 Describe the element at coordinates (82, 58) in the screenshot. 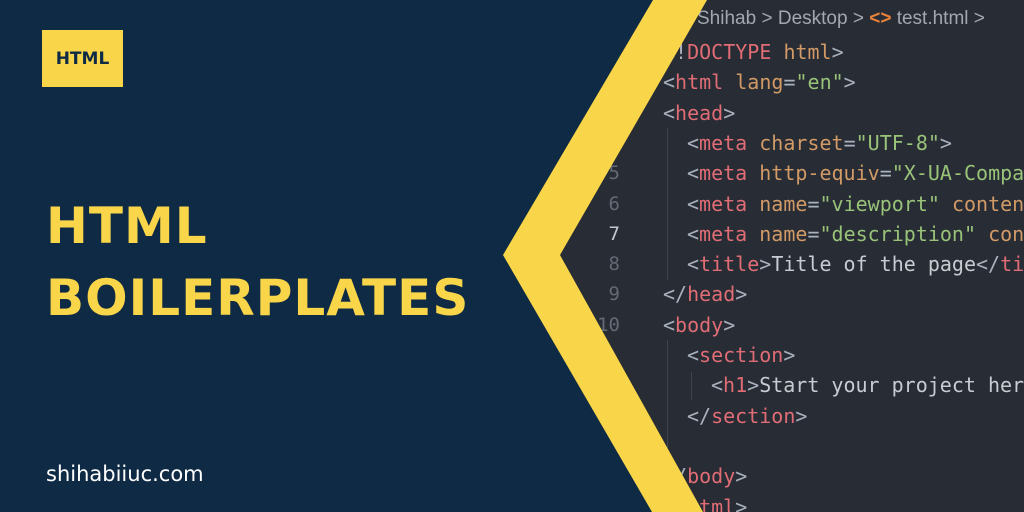

I see `html-badge: HTML` at that location.